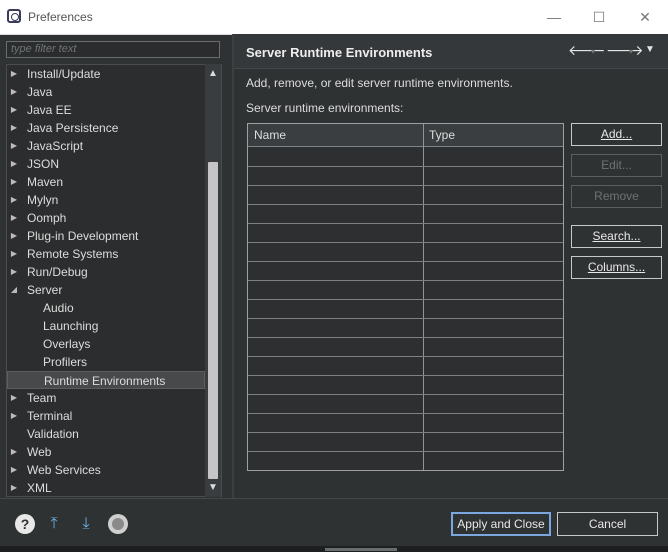 The width and height of the screenshot is (668, 552). I want to click on tree-item: ▶ Oomph, so click(106, 218).